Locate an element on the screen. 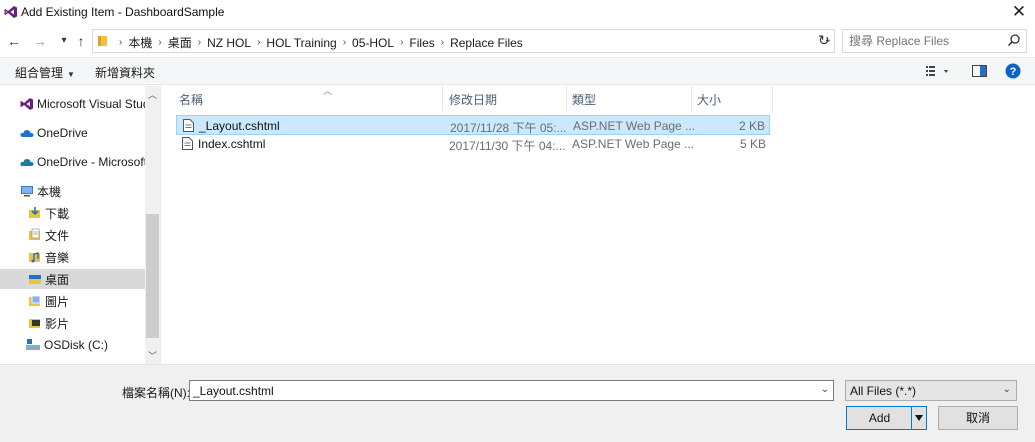 The image size is (1035, 442). file-size: 5 KB is located at coordinates (752, 144).